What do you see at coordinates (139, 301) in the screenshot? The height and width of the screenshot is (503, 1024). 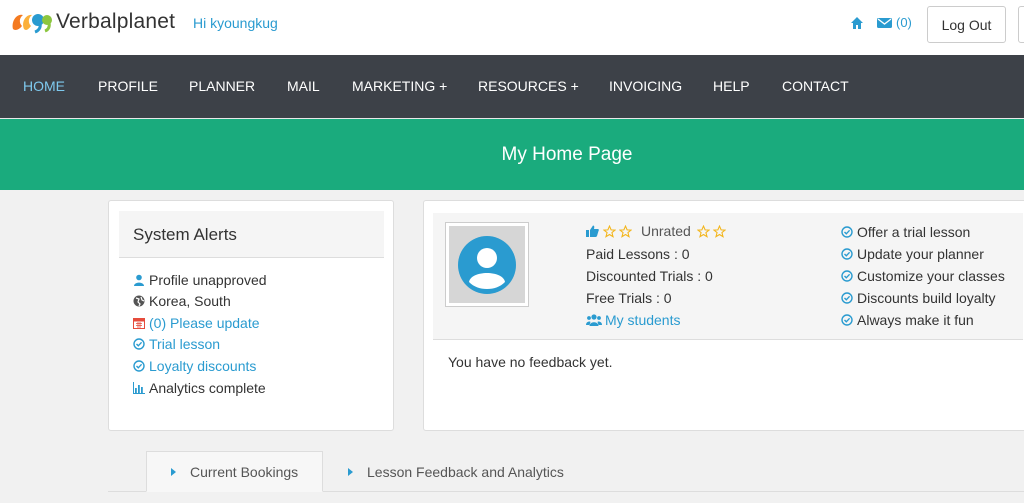 I see `globe-icon` at bounding box center [139, 301].